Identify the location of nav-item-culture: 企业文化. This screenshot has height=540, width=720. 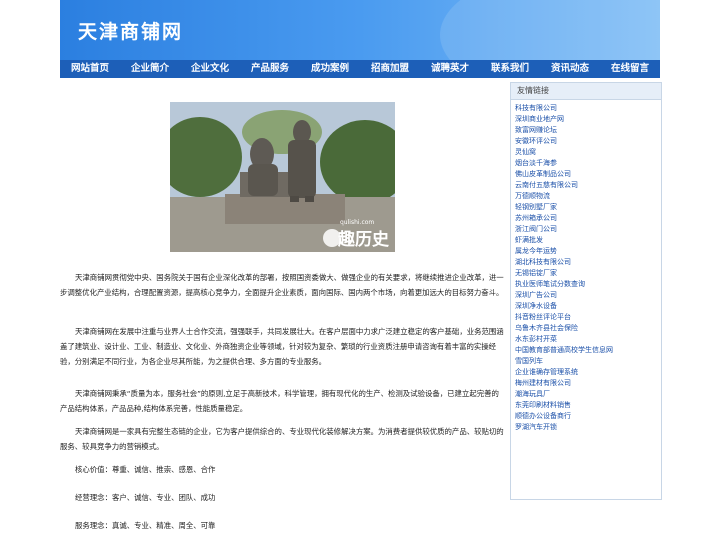
(210, 69).